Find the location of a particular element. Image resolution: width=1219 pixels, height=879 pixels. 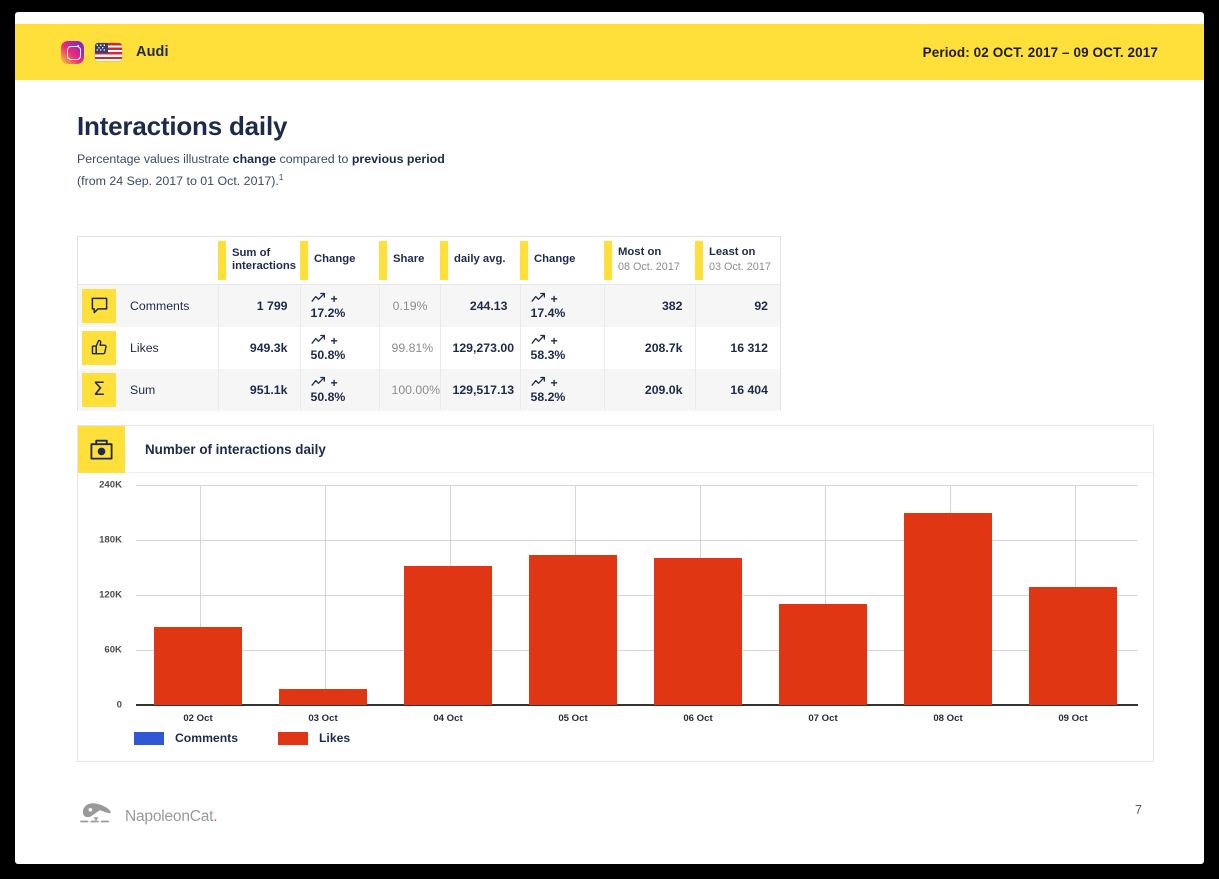

bar-likes-04-oct is located at coordinates (448, 635).